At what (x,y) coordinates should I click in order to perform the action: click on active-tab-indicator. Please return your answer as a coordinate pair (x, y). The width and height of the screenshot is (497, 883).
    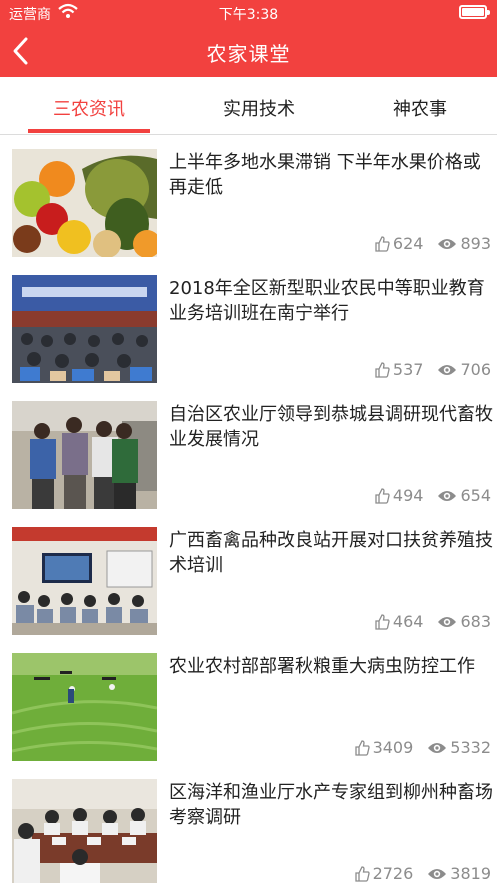
    Looking at the image, I should click on (89, 131).